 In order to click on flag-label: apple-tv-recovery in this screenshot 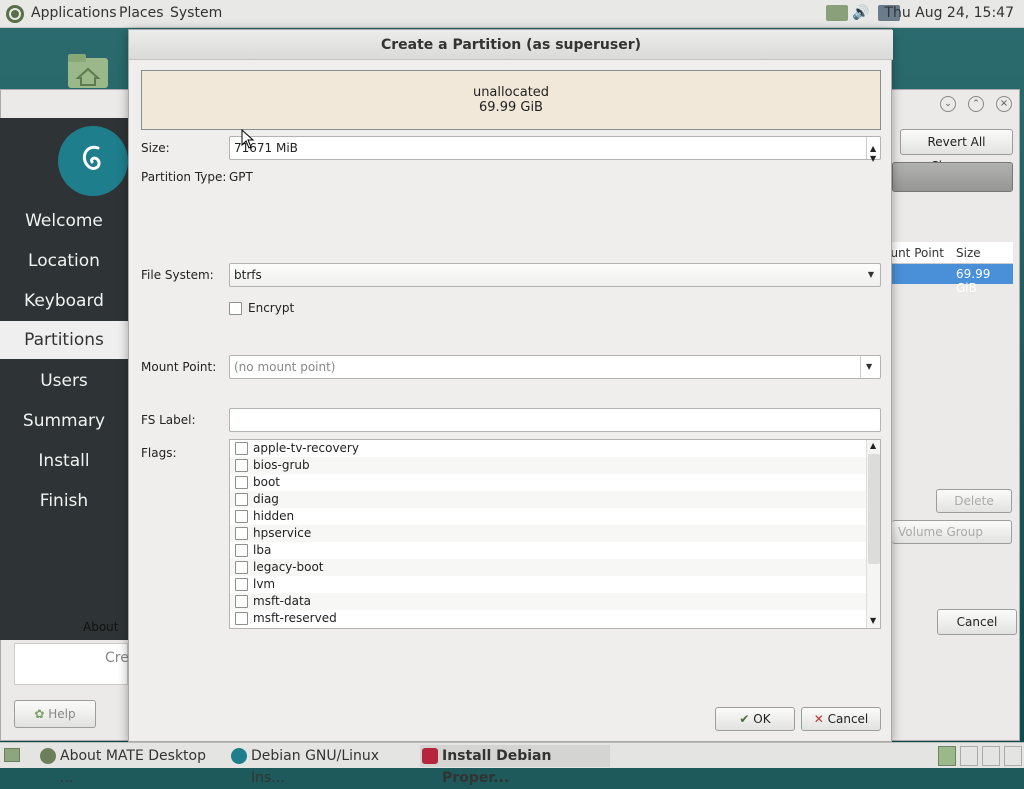, I will do `click(306, 448)`.